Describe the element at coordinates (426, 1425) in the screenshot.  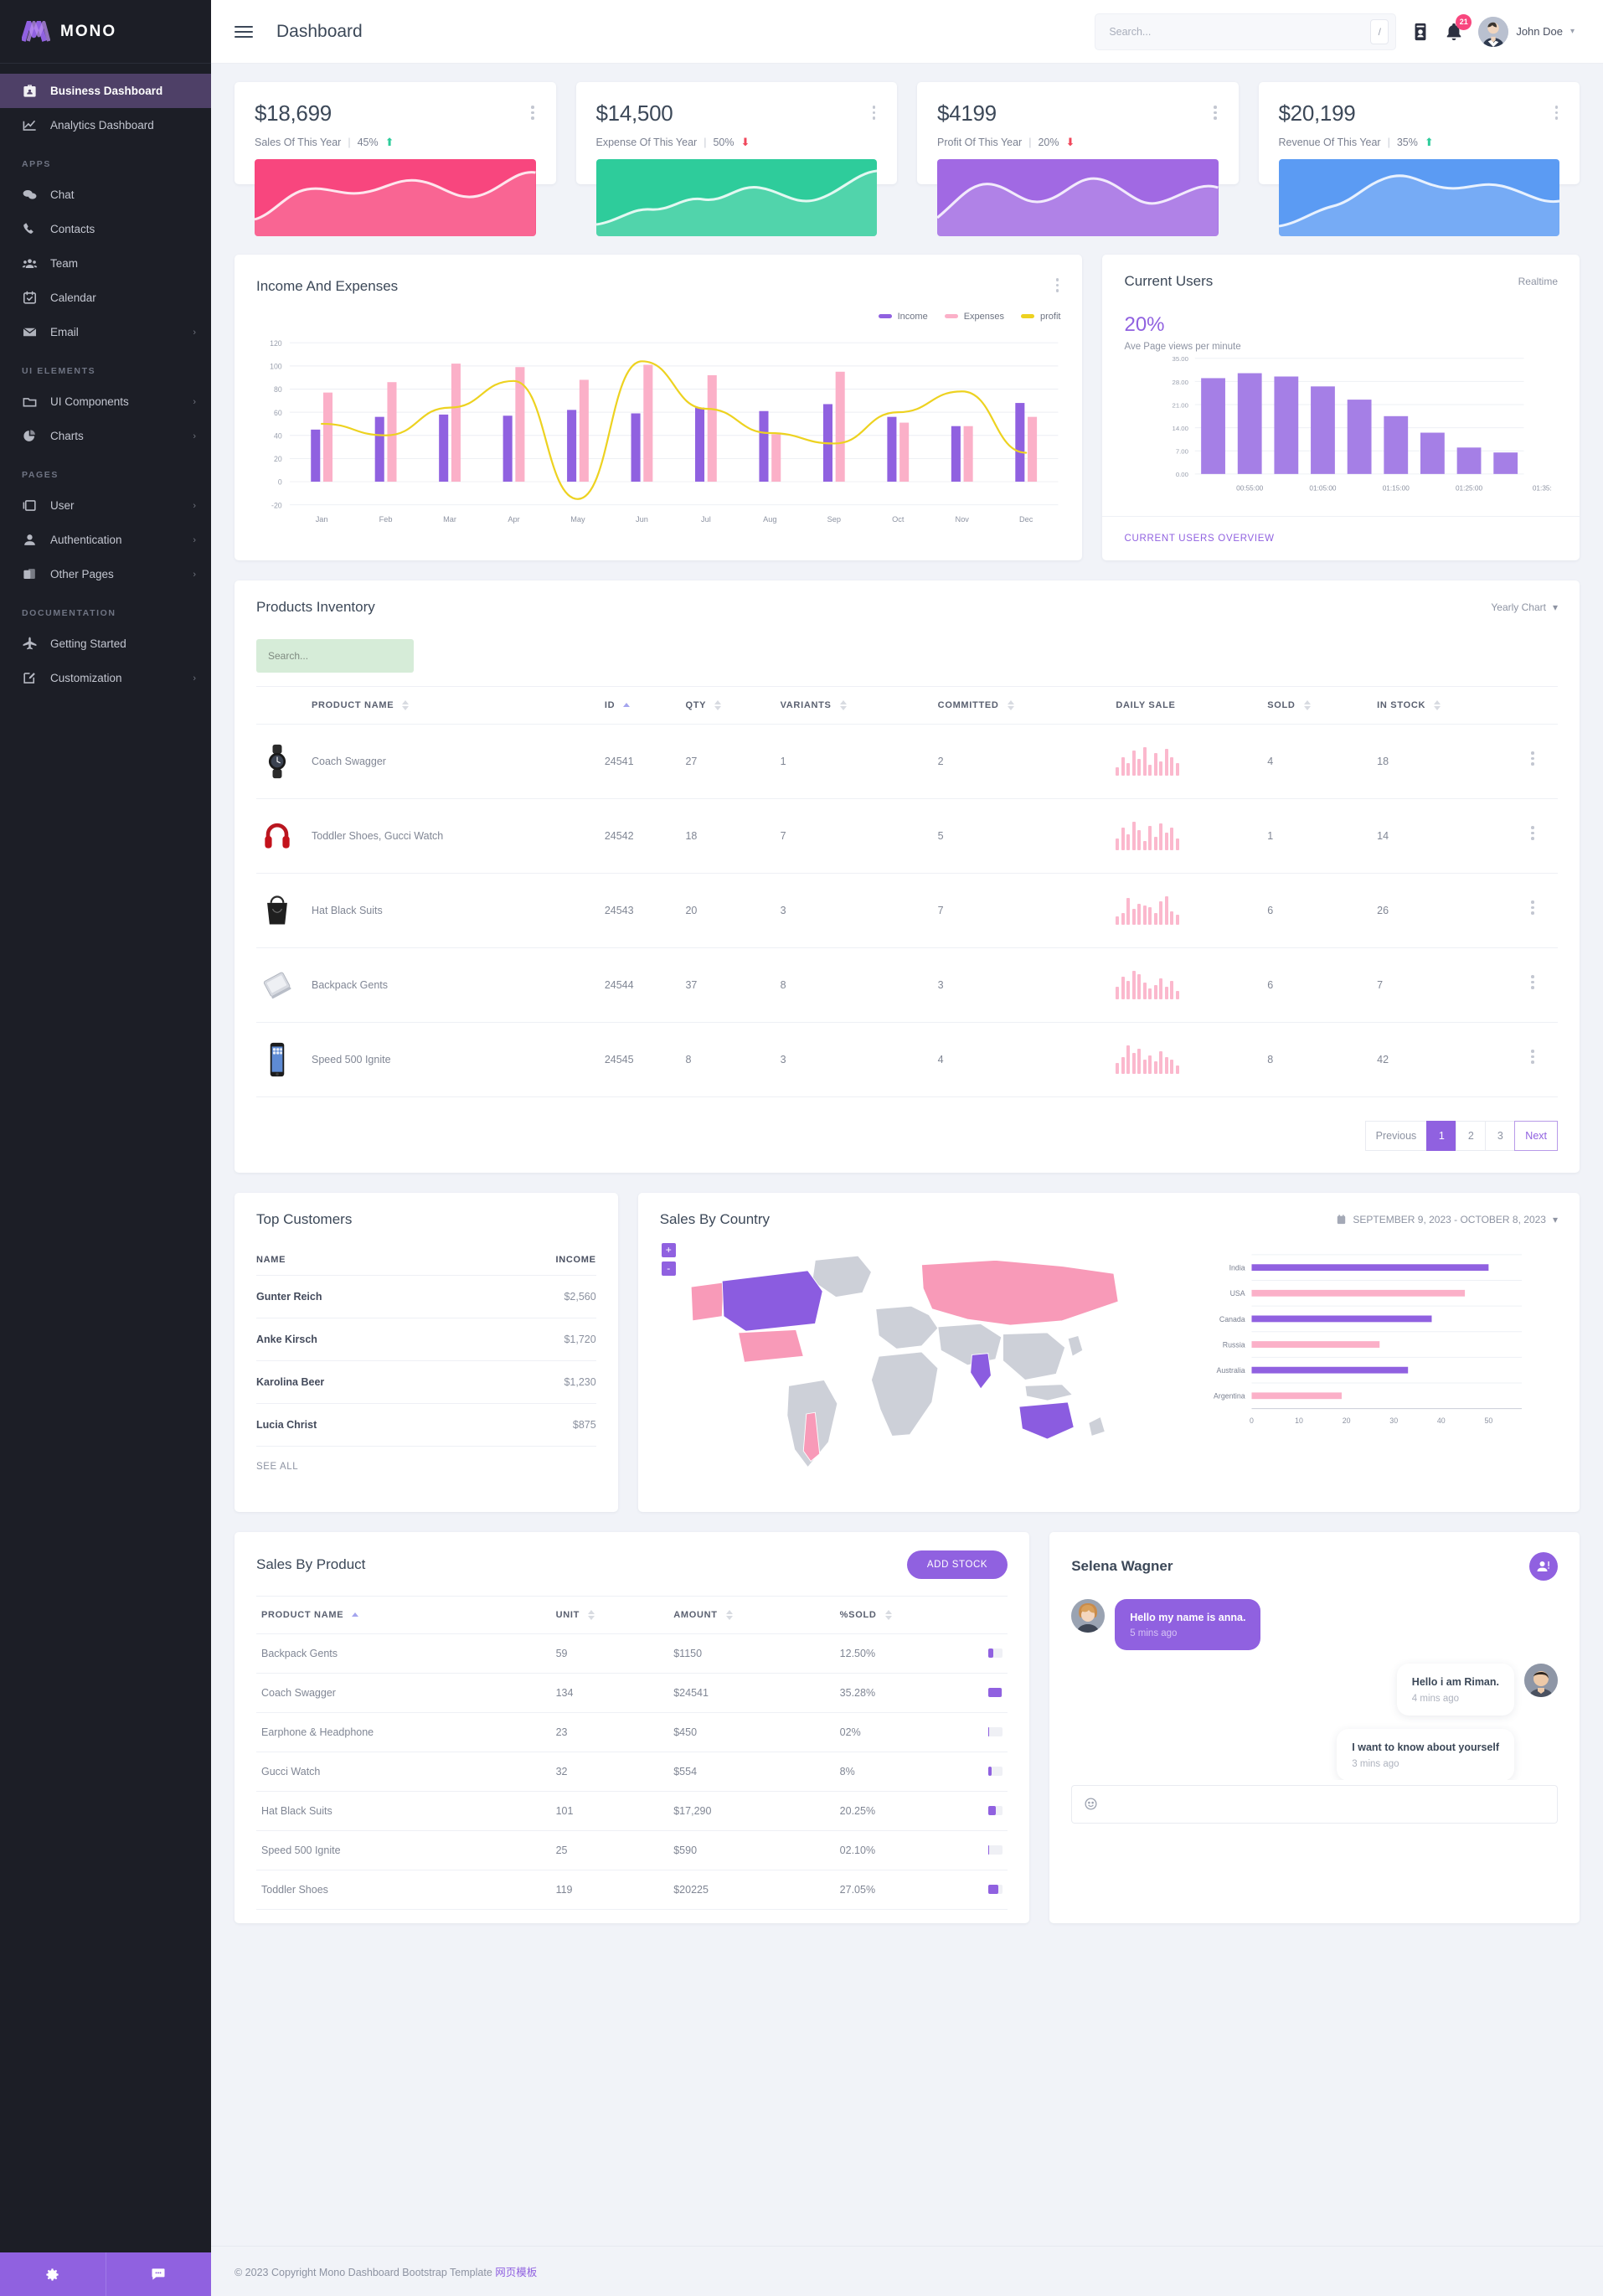
I see `list-item: Lucia Christ $875` at that location.